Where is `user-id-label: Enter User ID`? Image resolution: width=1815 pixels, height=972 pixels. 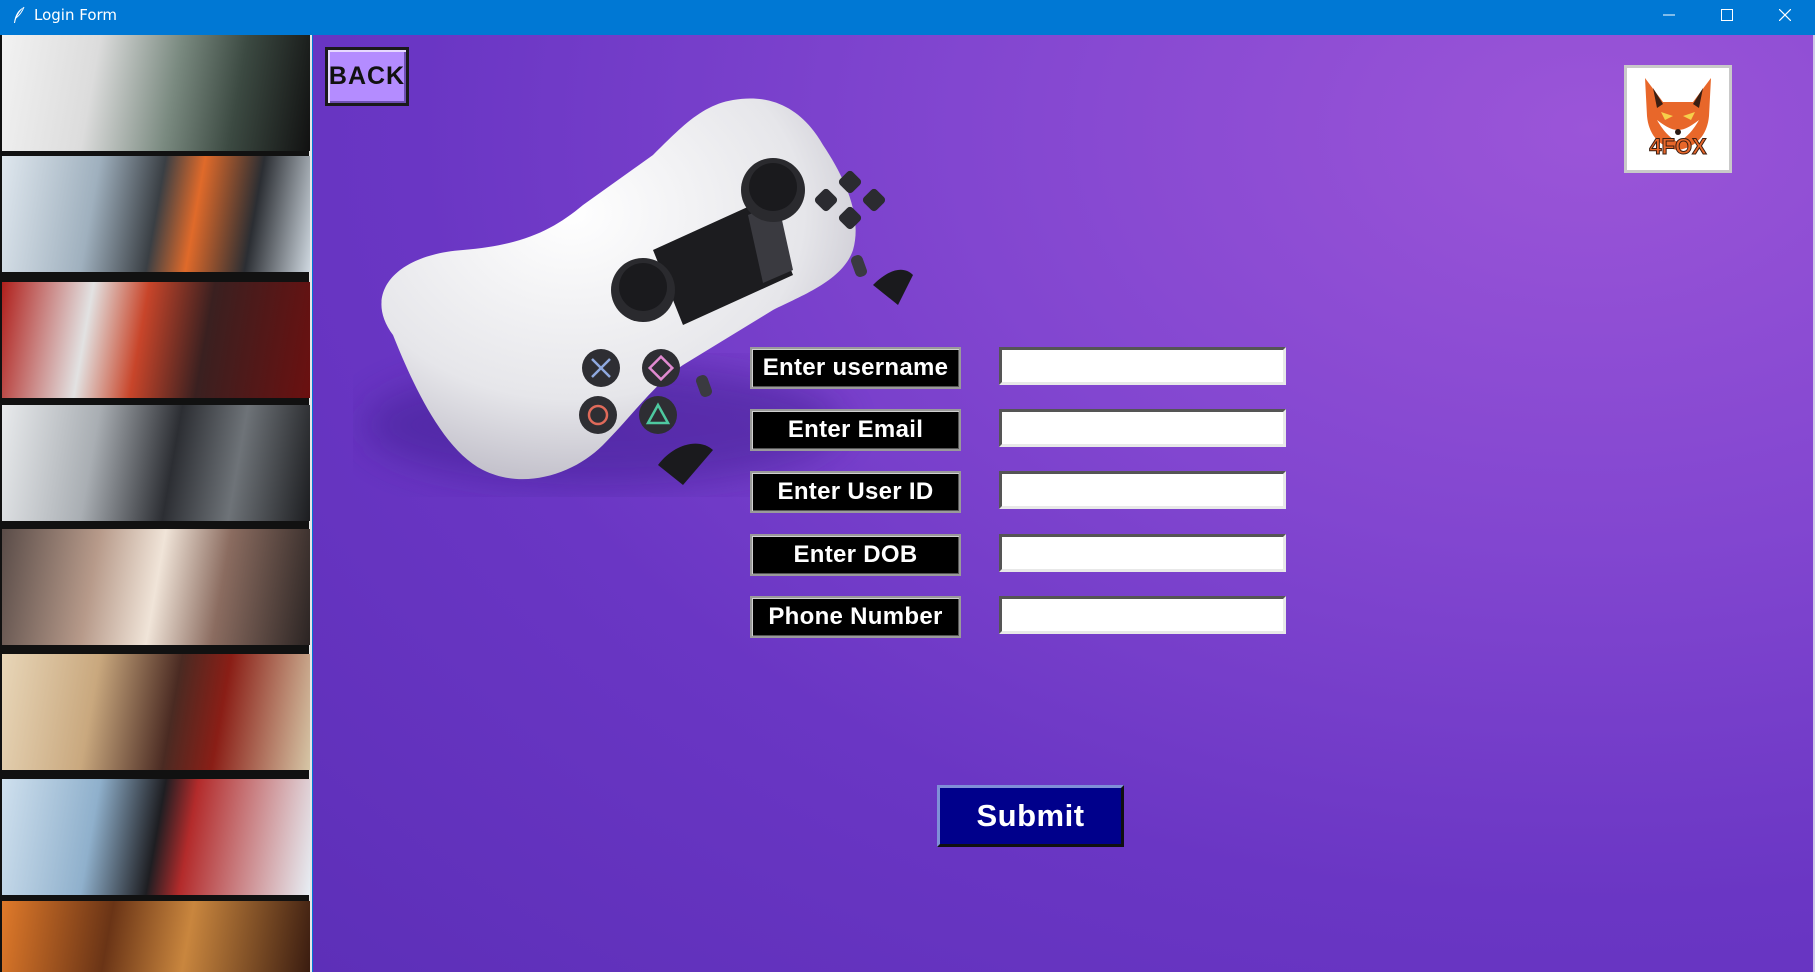
user-id-label: Enter User ID is located at coordinates (855, 492).